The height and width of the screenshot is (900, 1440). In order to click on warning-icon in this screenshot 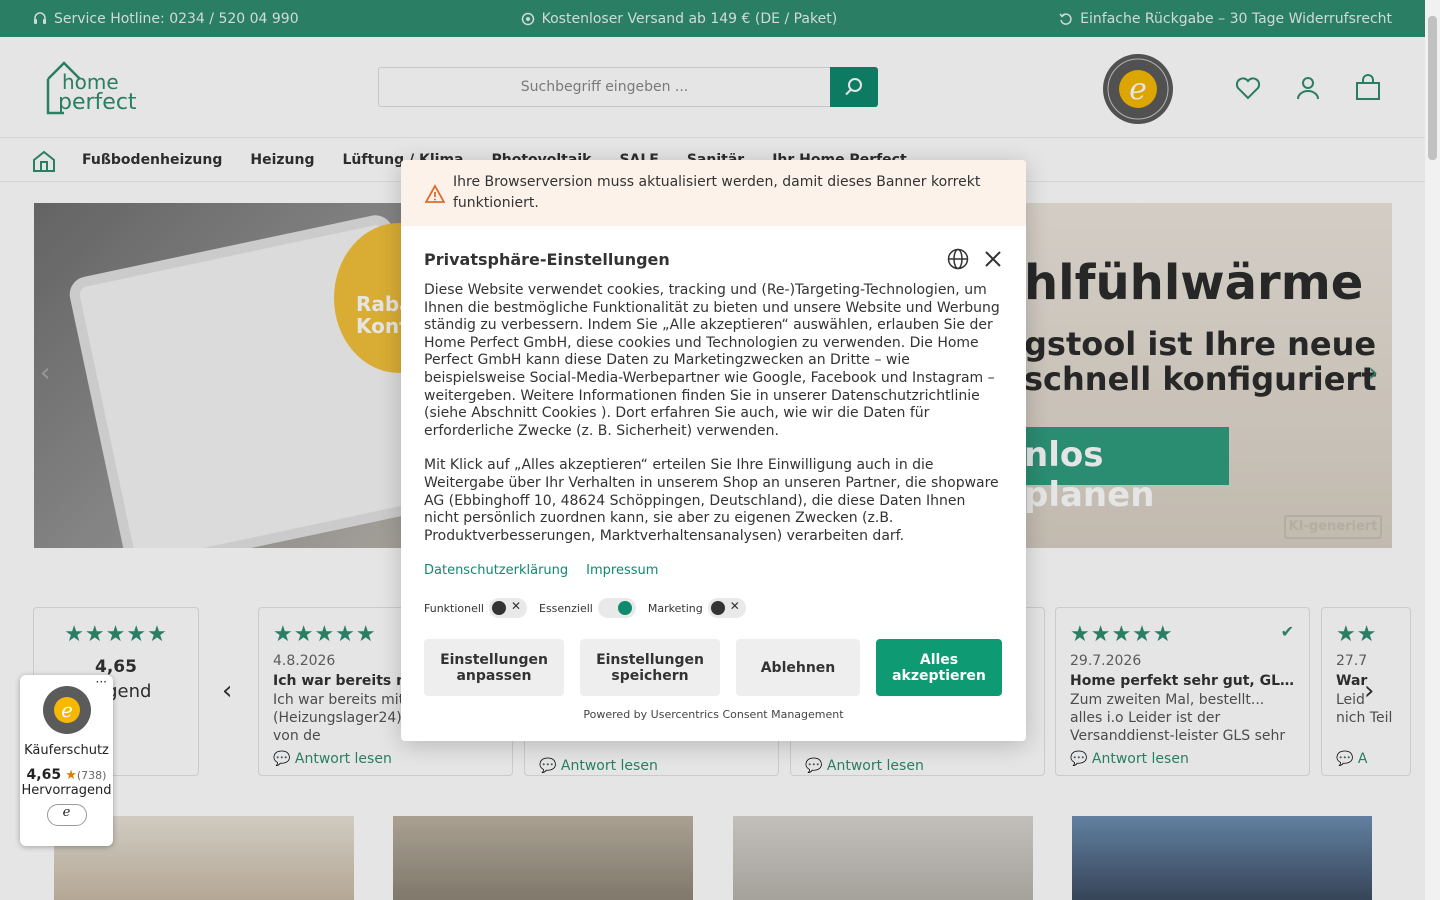, I will do `click(435, 193)`.